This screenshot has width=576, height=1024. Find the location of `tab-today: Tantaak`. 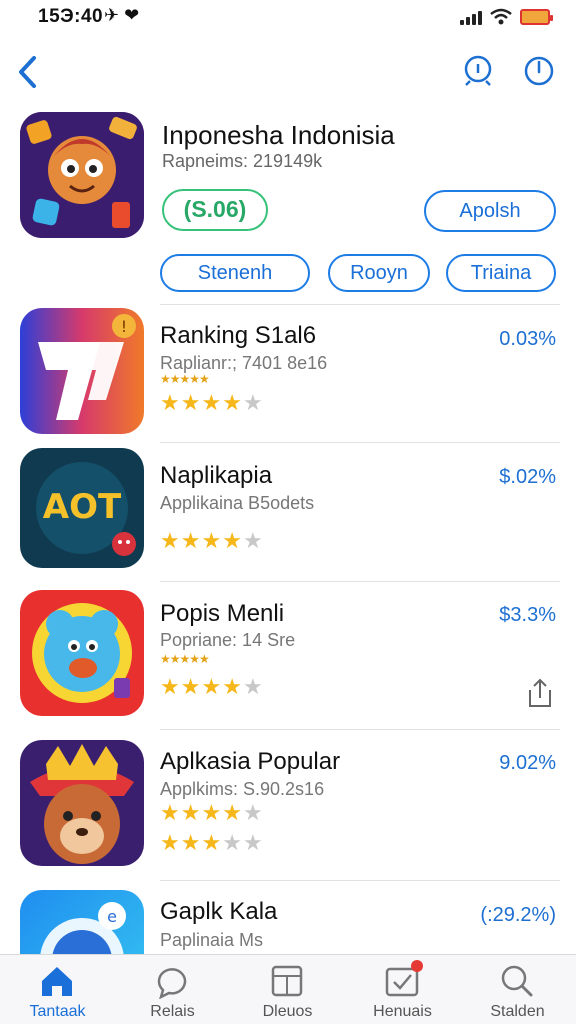

tab-today: Tantaak is located at coordinates (57, 989).